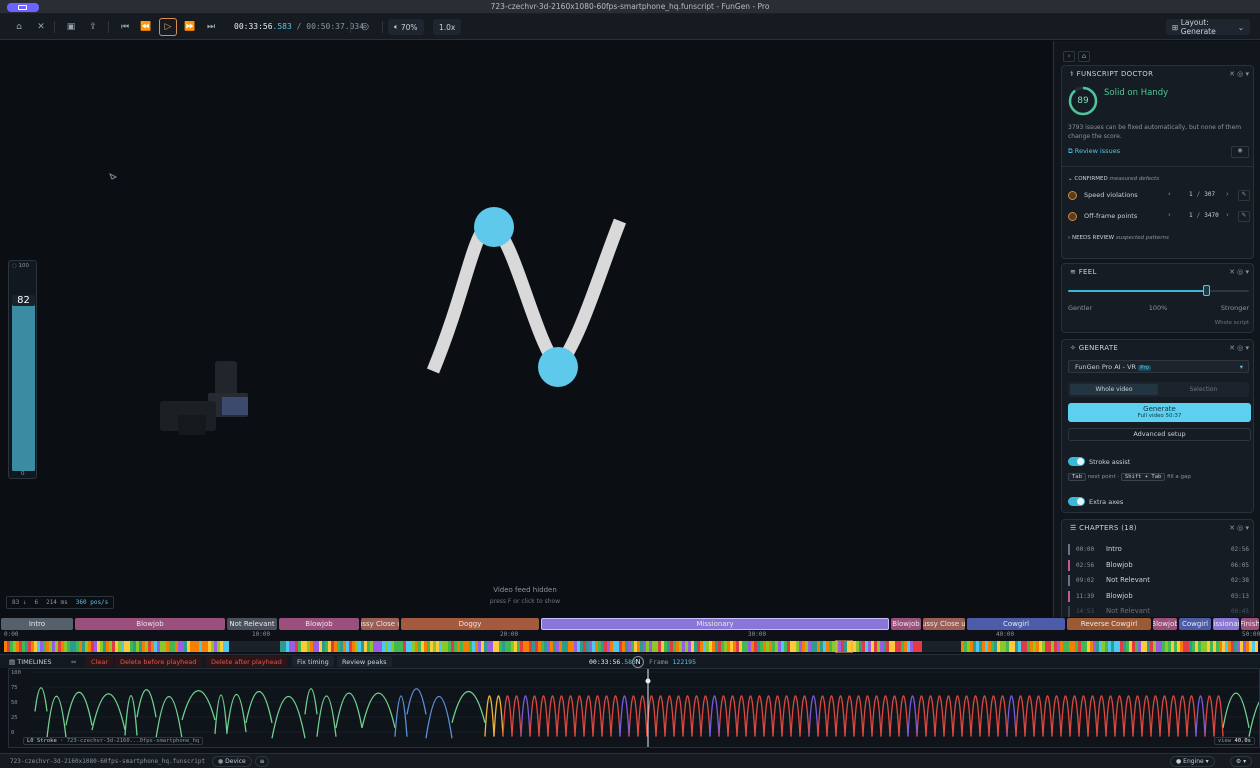 The width and height of the screenshot is (1260, 768). I want to click on chapter-item: 02:56 Blowjob 06:05, so click(1159, 565).